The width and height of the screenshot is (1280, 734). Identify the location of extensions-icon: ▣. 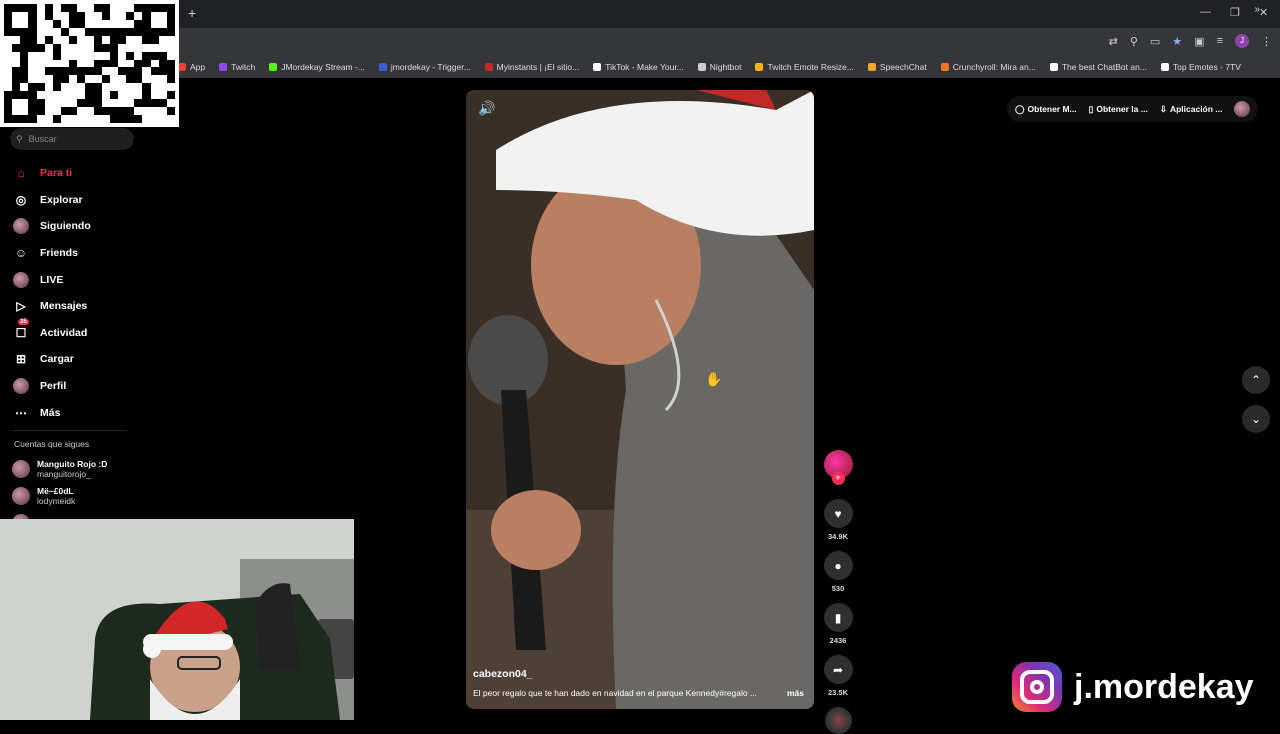
(1199, 41).